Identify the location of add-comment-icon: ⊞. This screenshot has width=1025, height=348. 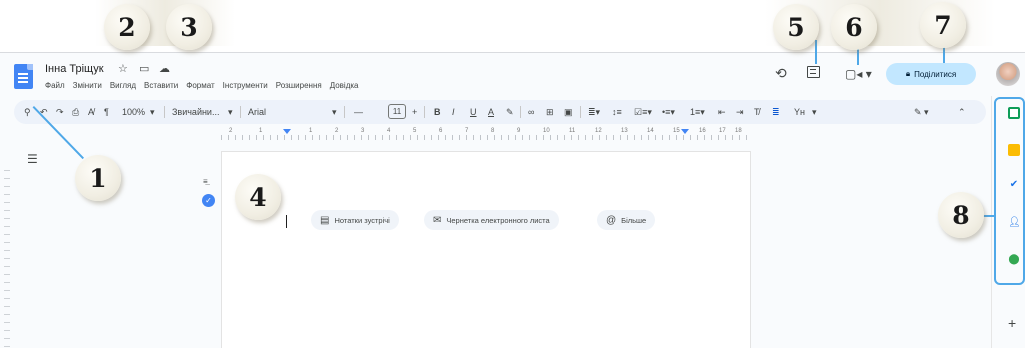
(550, 112).